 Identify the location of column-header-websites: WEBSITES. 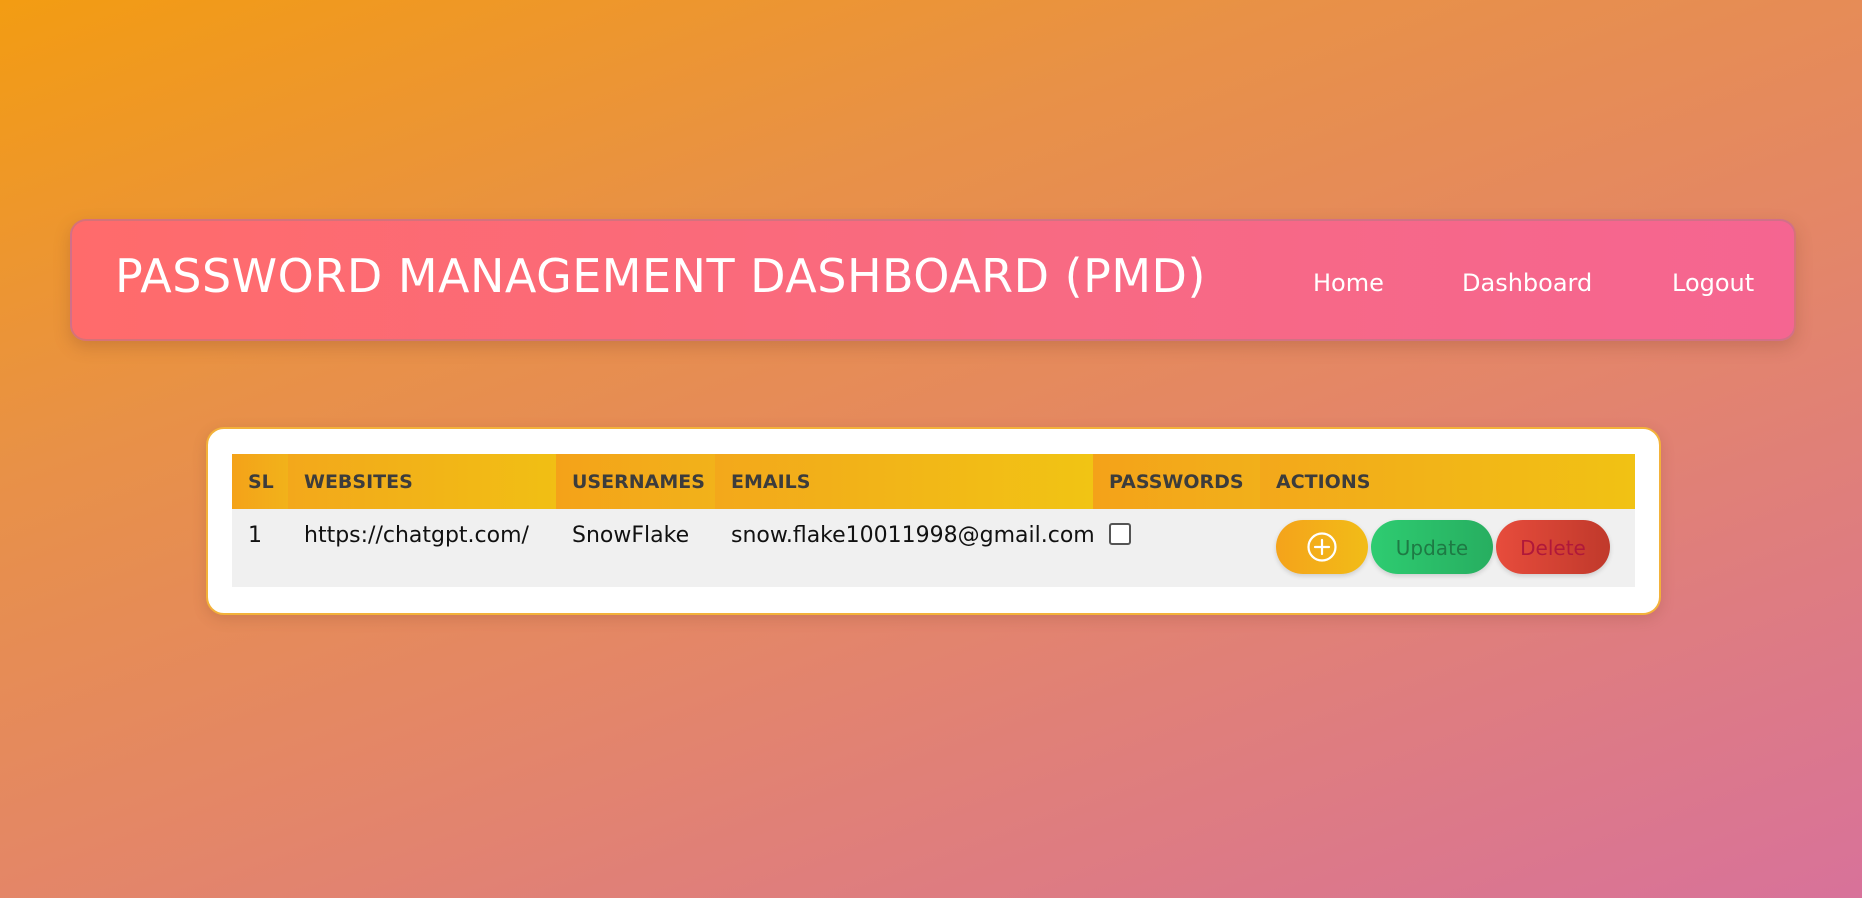
(422, 481).